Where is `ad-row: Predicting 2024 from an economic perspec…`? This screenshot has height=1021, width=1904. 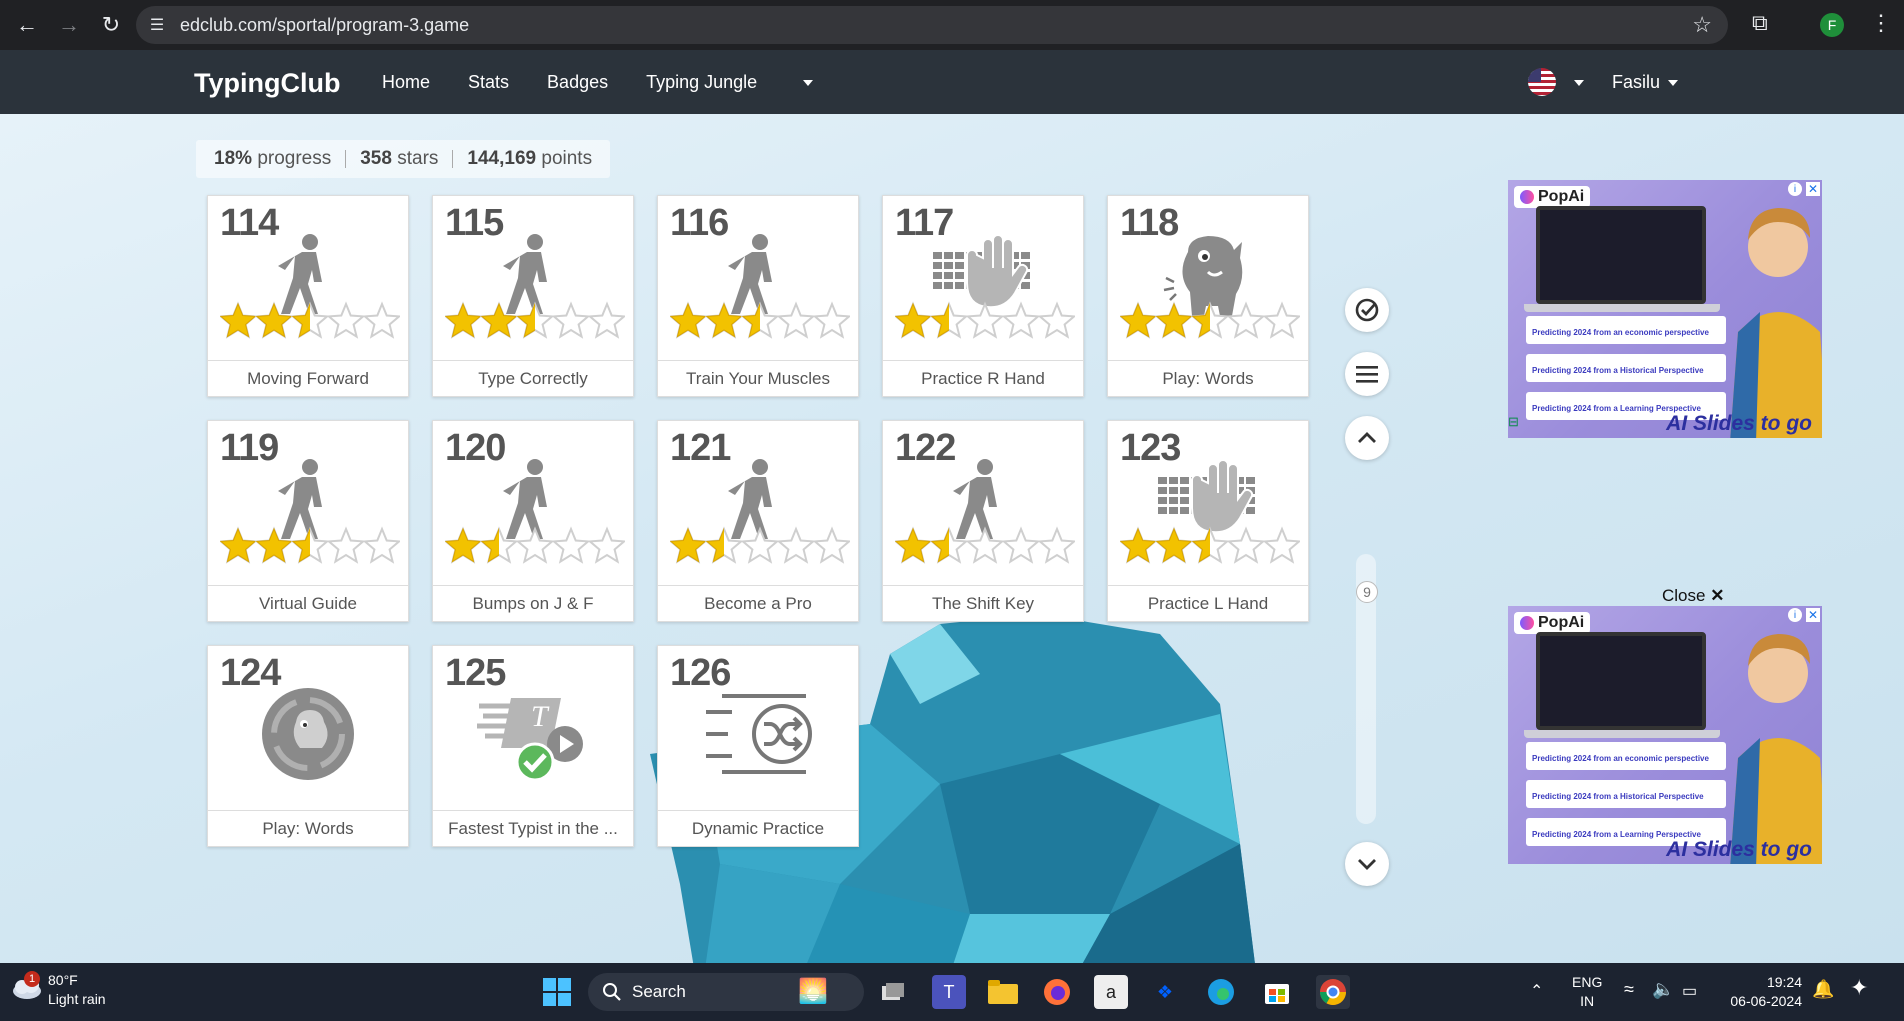 ad-row: Predicting 2024 from an economic perspec… is located at coordinates (1626, 756).